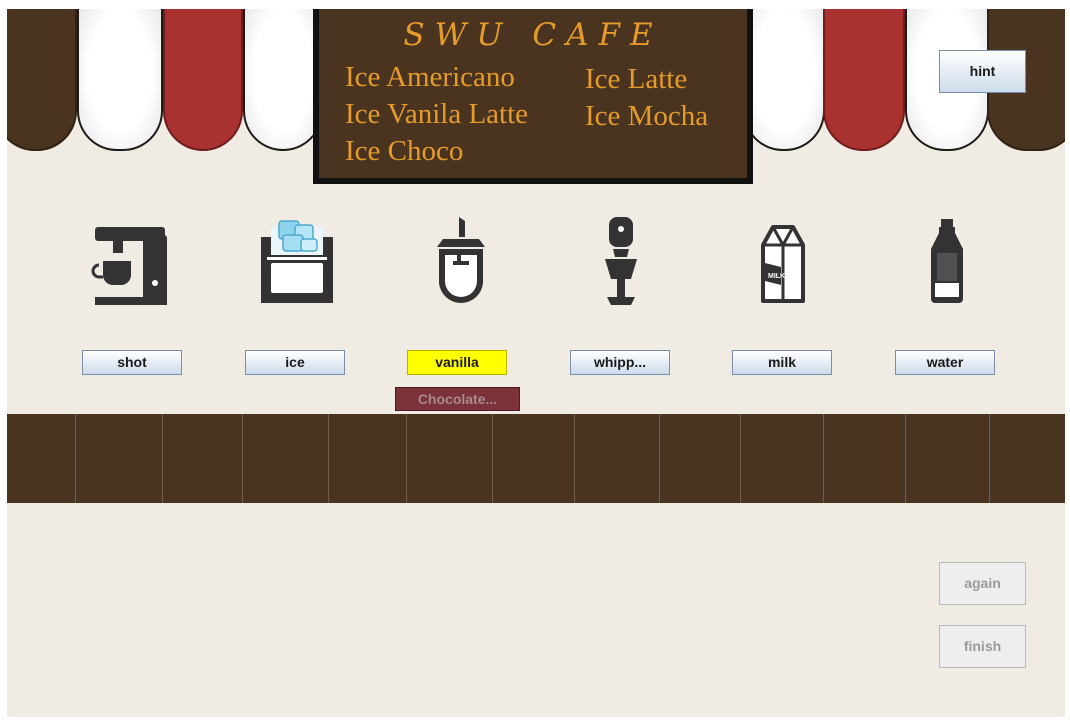 This screenshot has width=1070, height=724. I want to click on finish-button: finish, so click(982, 646).